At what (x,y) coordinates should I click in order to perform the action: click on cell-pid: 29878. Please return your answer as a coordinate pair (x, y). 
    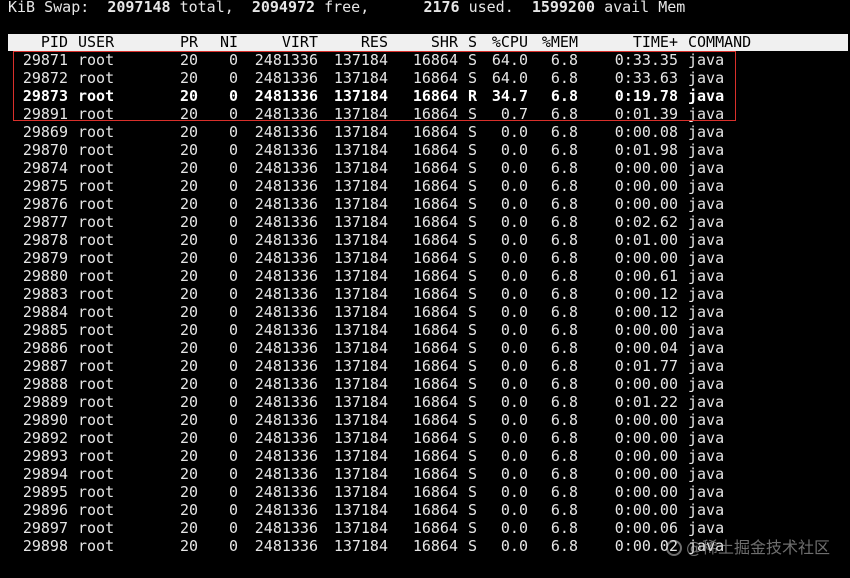
    Looking at the image, I should click on (45, 240).